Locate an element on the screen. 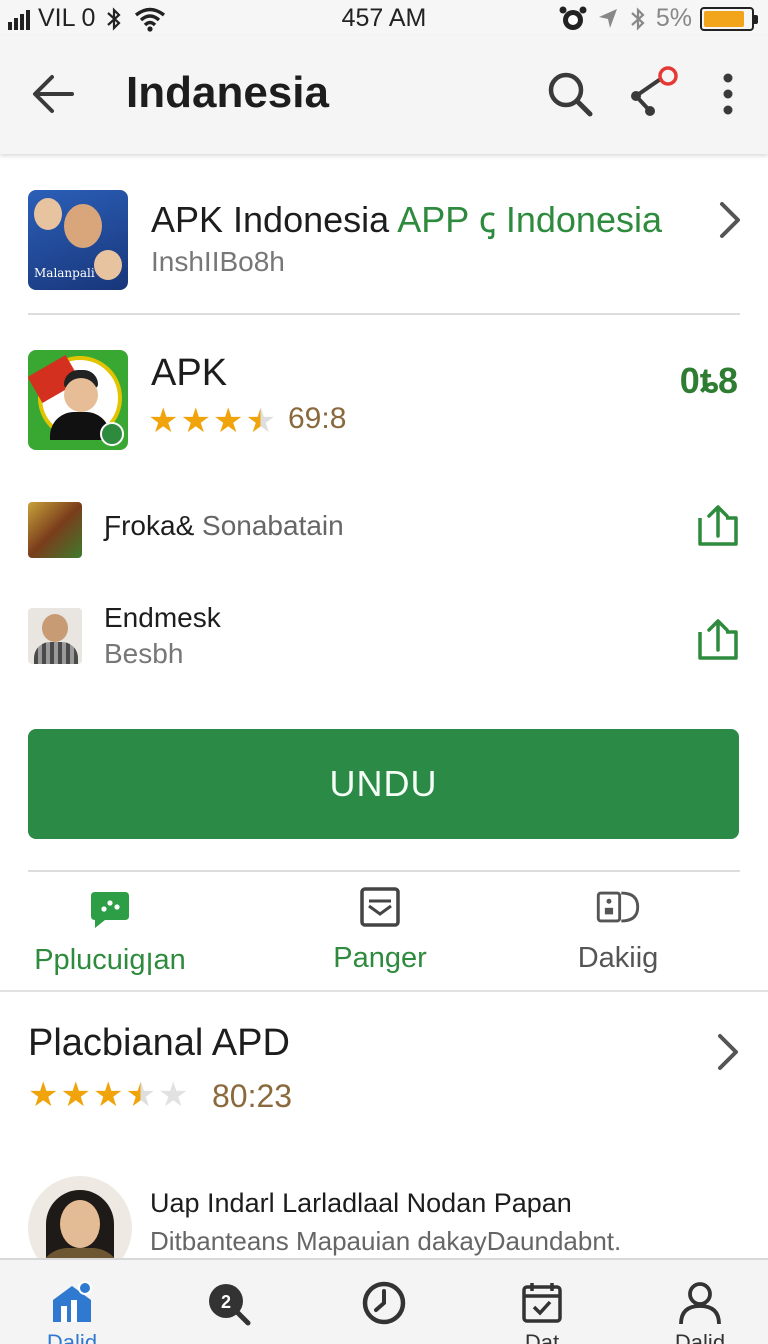  list-item-thumbnail is located at coordinates (55, 530).